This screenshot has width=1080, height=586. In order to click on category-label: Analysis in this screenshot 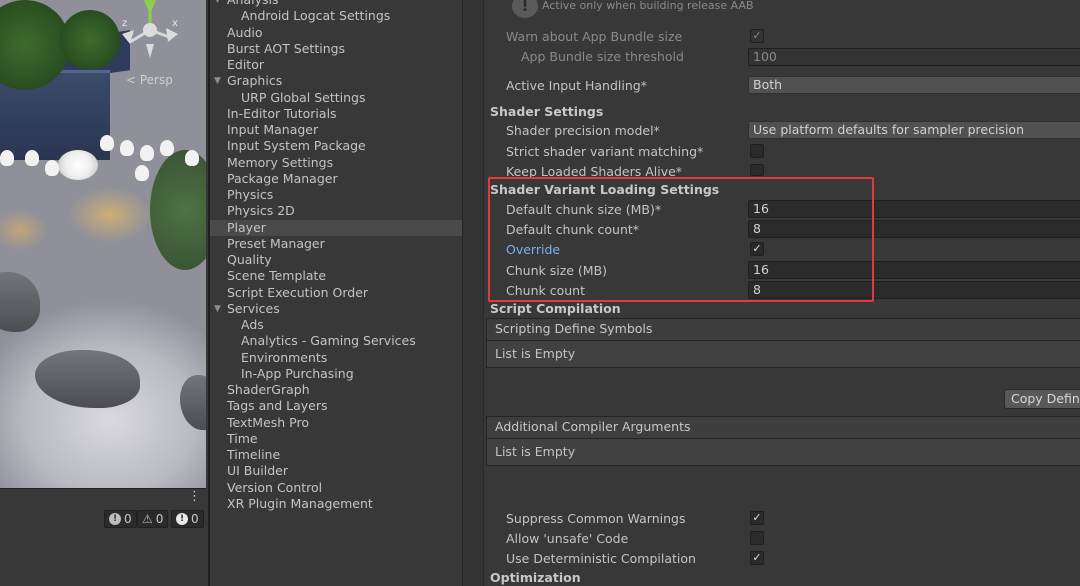, I will do `click(253, 4)`.